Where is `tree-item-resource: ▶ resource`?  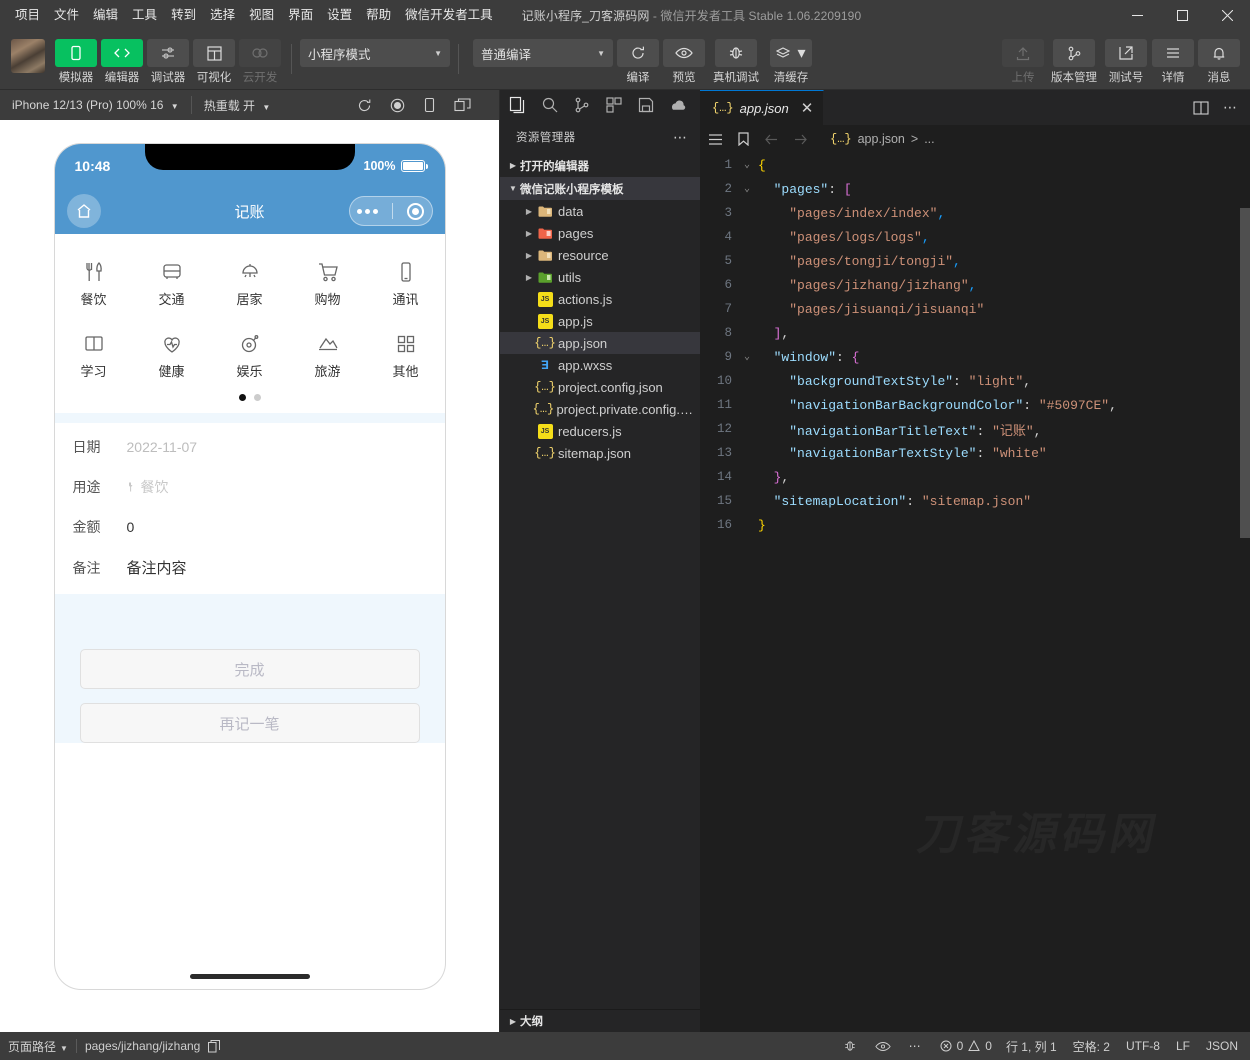
tree-item-resource: ▶ resource is located at coordinates (600, 255).